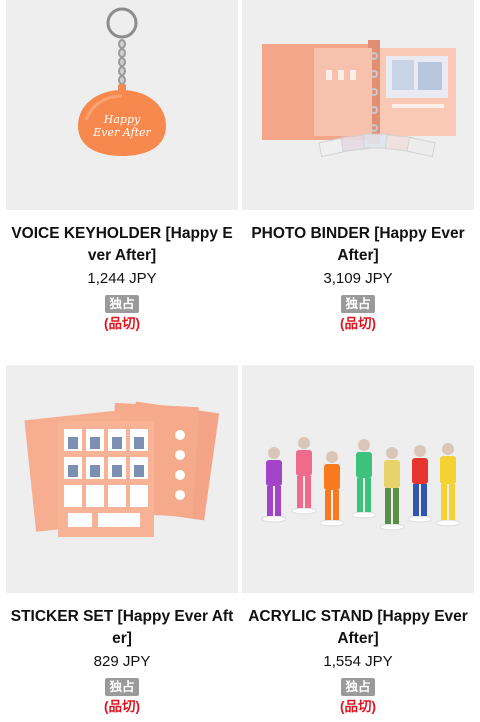 The height and width of the screenshot is (722, 480). I want to click on product-title: PHOTO BINDER [Happy Ever After], so click(358, 245).